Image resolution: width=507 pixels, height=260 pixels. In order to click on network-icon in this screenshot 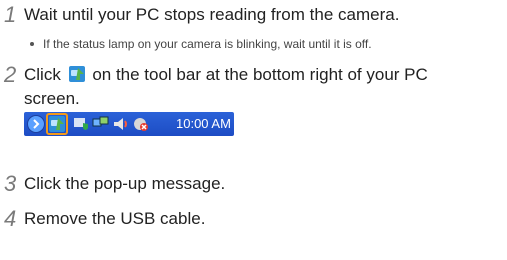, I will do `click(101, 124)`.